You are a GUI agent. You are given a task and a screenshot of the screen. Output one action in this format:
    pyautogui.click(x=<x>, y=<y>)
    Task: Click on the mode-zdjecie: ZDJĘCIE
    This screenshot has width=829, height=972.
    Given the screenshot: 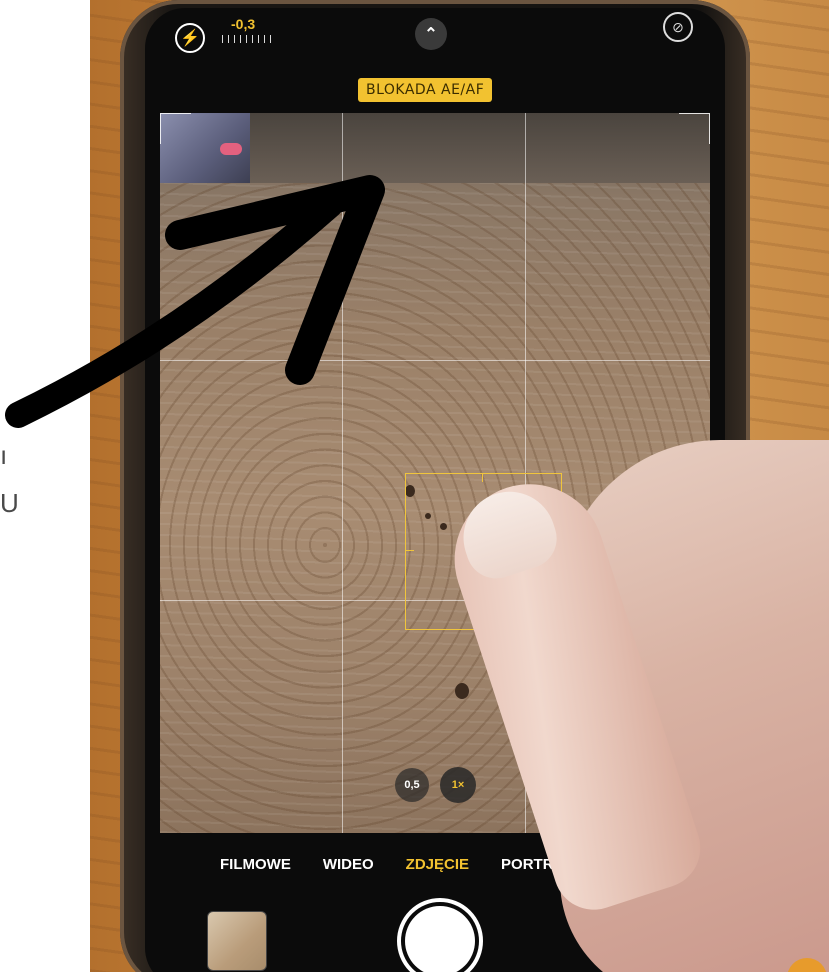 What is the action you would take?
    pyautogui.click(x=437, y=864)
    